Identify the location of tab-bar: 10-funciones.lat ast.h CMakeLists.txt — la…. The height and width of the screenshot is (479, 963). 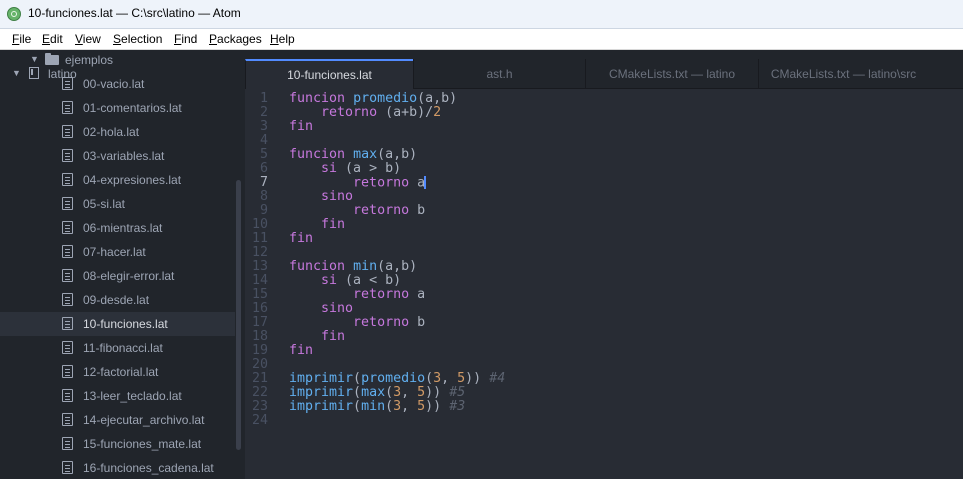
(604, 69).